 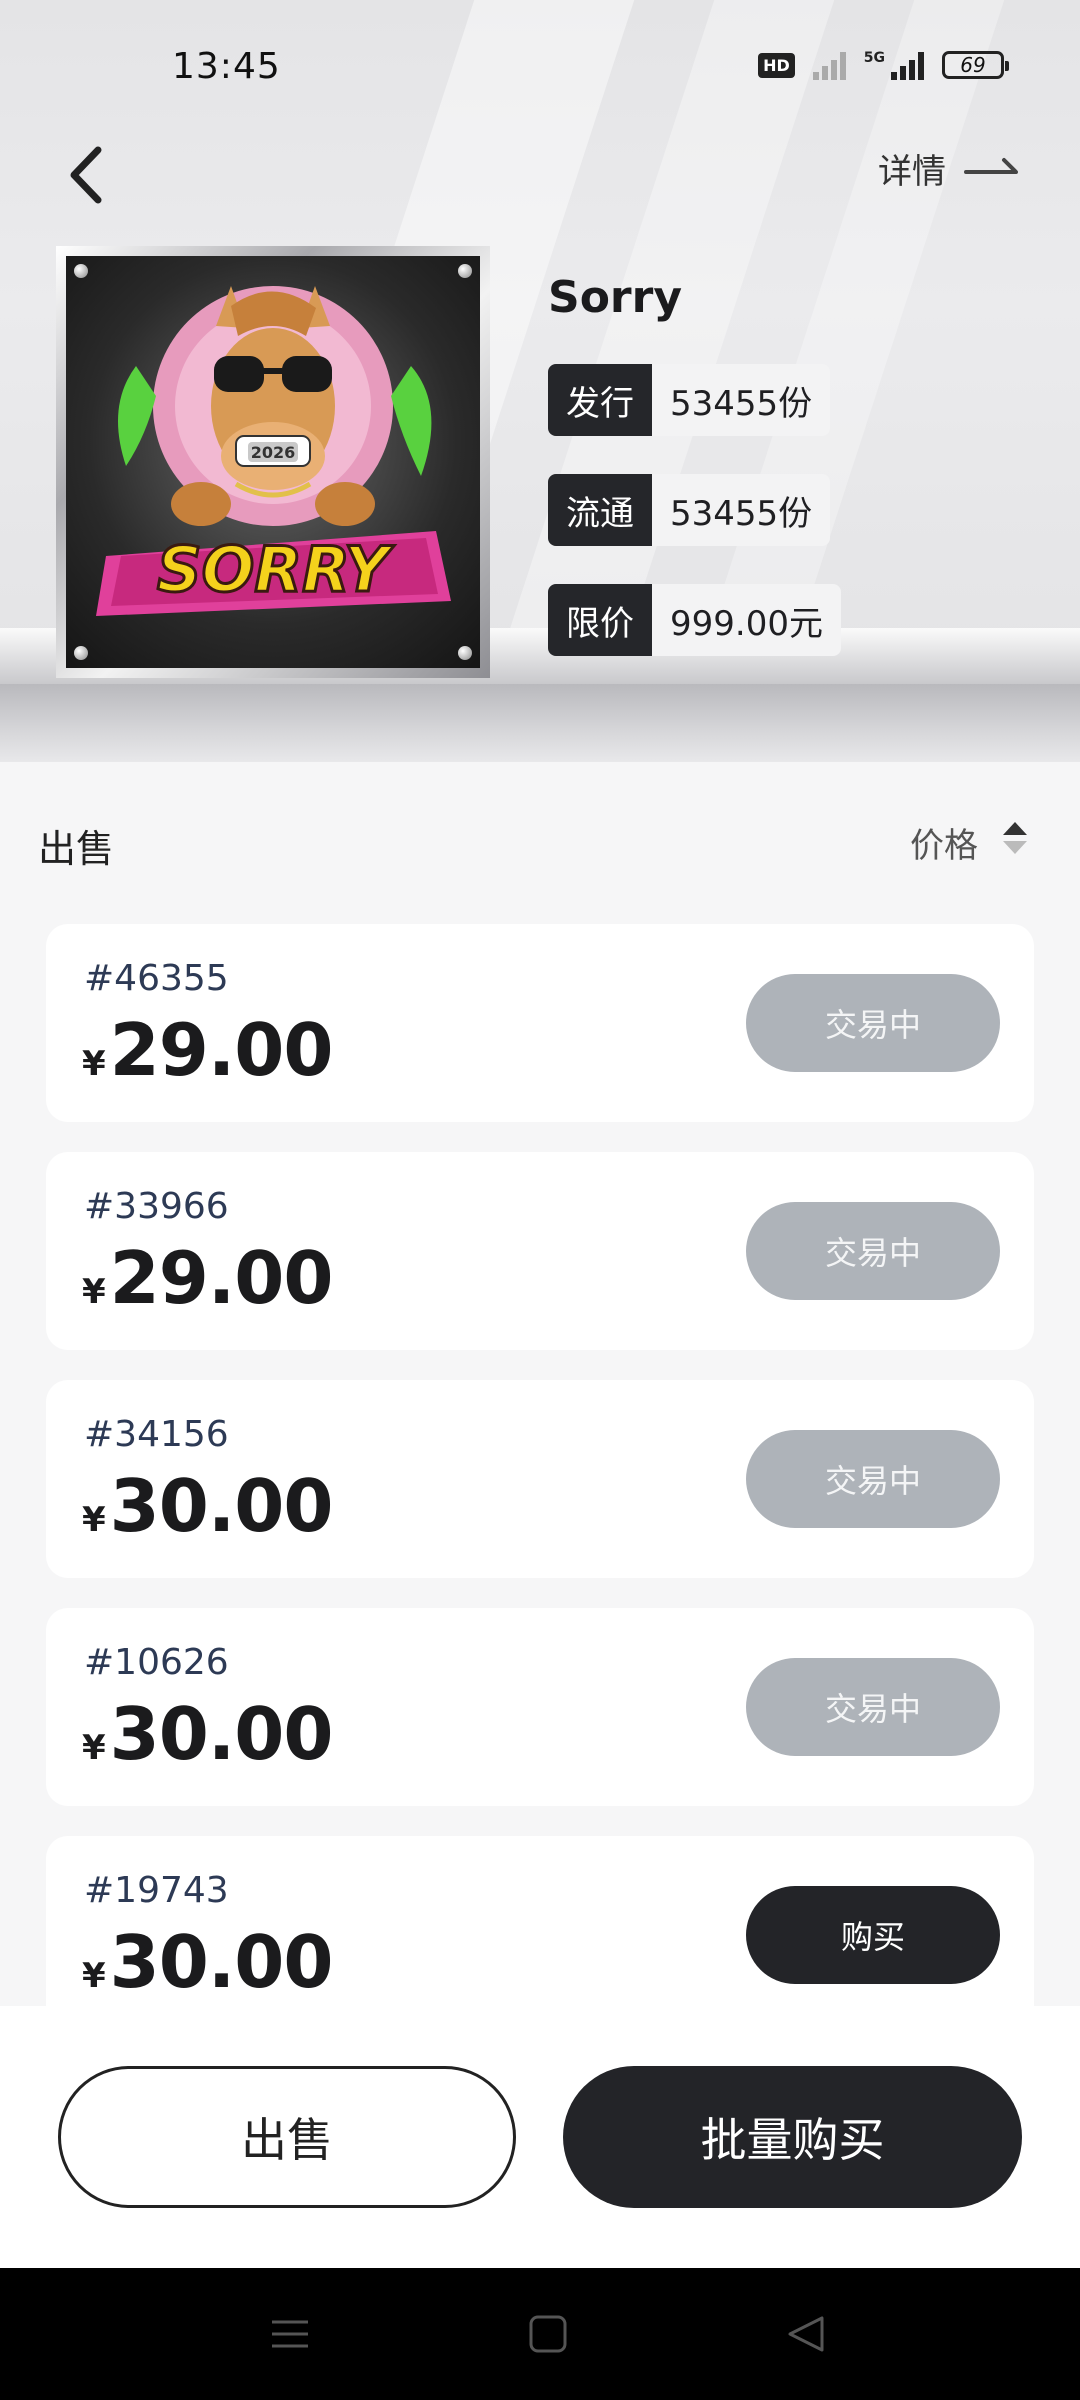 I want to click on bottom-action-bar: 出售 批量购买, so click(x=540, y=2137).